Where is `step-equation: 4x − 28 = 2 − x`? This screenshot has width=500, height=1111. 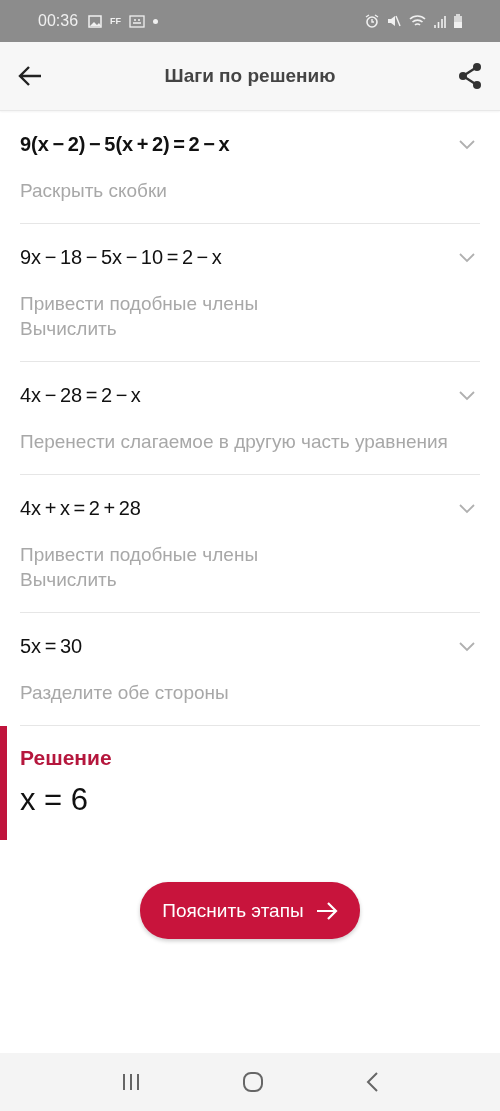
step-equation: 4x − 28 = 2 − x is located at coordinates (80, 395).